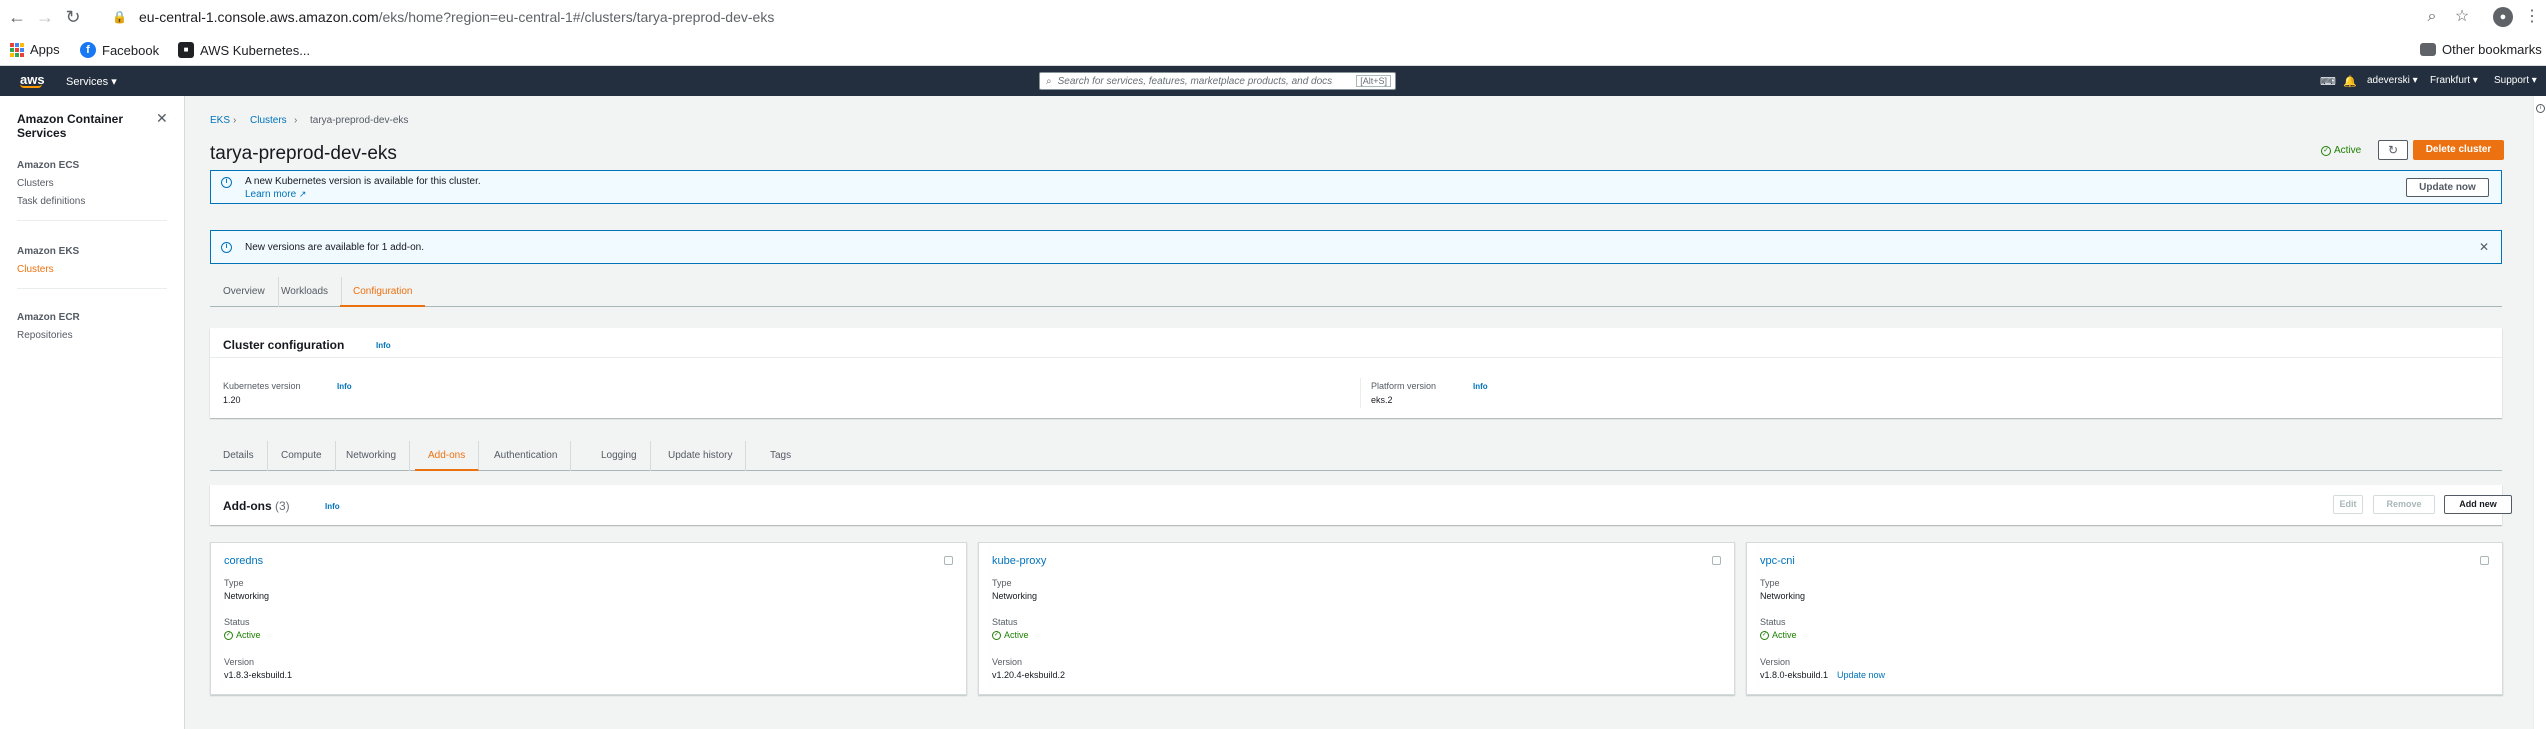 Image resolution: width=2546 pixels, height=729 pixels. Describe the element at coordinates (1049, 81) in the screenshot. I see `search-icon: ⌕` at that location.